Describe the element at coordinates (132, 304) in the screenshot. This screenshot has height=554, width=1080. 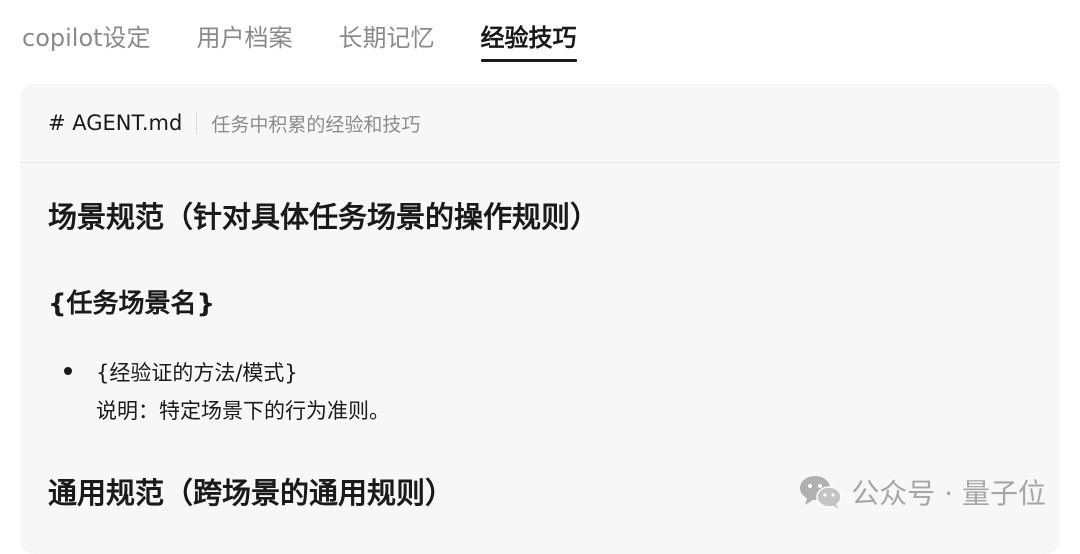
I see `subsection-heading-task-scenario: {任务场景名}` at that location.